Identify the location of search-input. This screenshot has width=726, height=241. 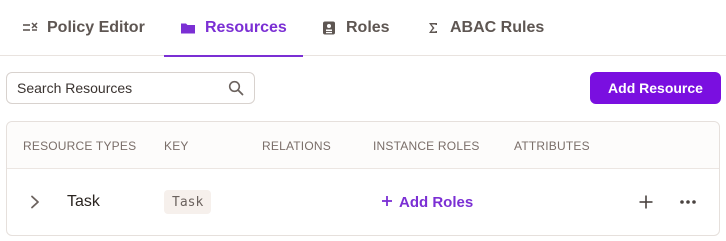
(122, 88).